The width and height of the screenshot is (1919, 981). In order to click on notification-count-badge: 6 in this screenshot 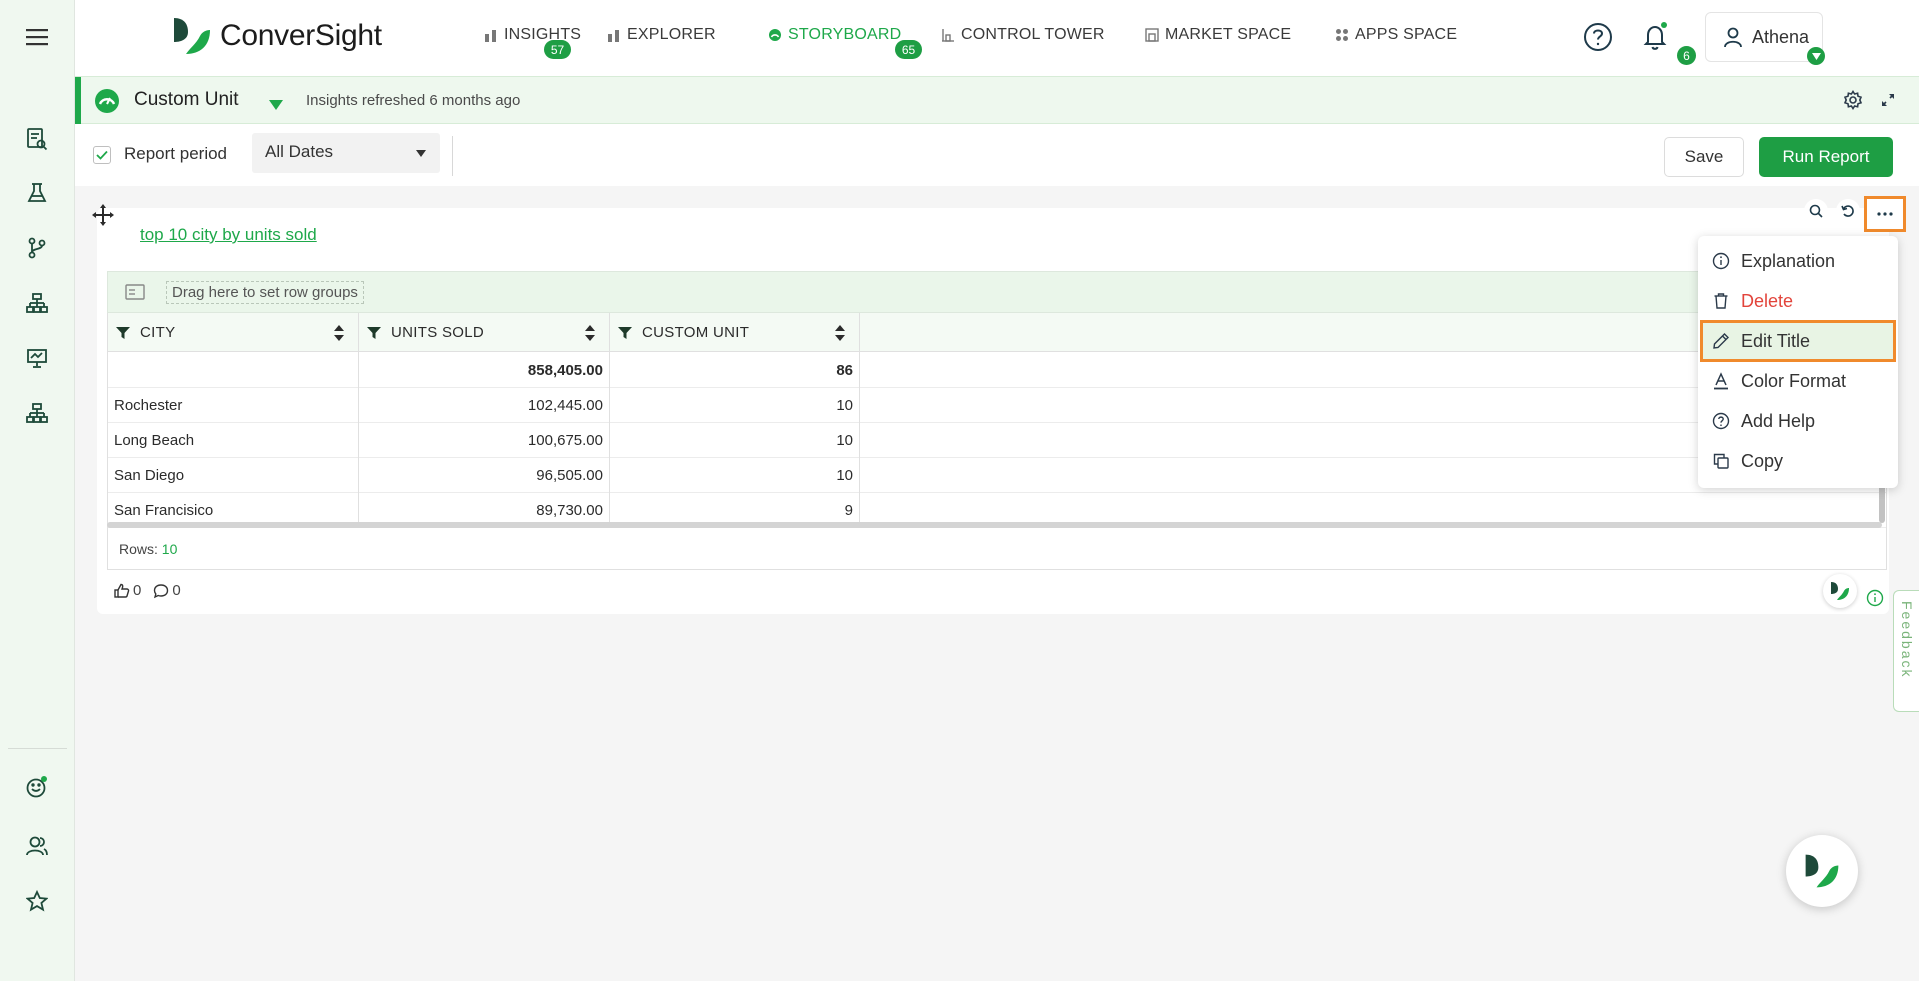, I will do `click(1686, 55)`.